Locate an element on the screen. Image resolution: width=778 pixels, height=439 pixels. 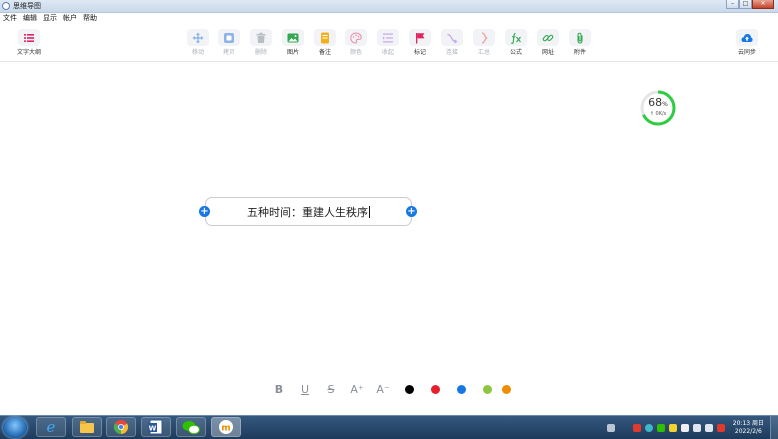
ie-icon: e is located at coordinates (51, 427).